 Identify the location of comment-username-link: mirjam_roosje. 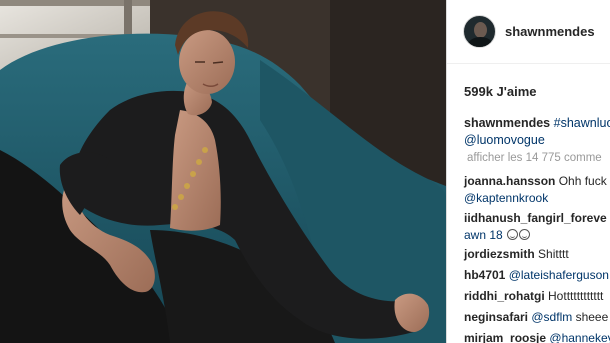
(505, 337).